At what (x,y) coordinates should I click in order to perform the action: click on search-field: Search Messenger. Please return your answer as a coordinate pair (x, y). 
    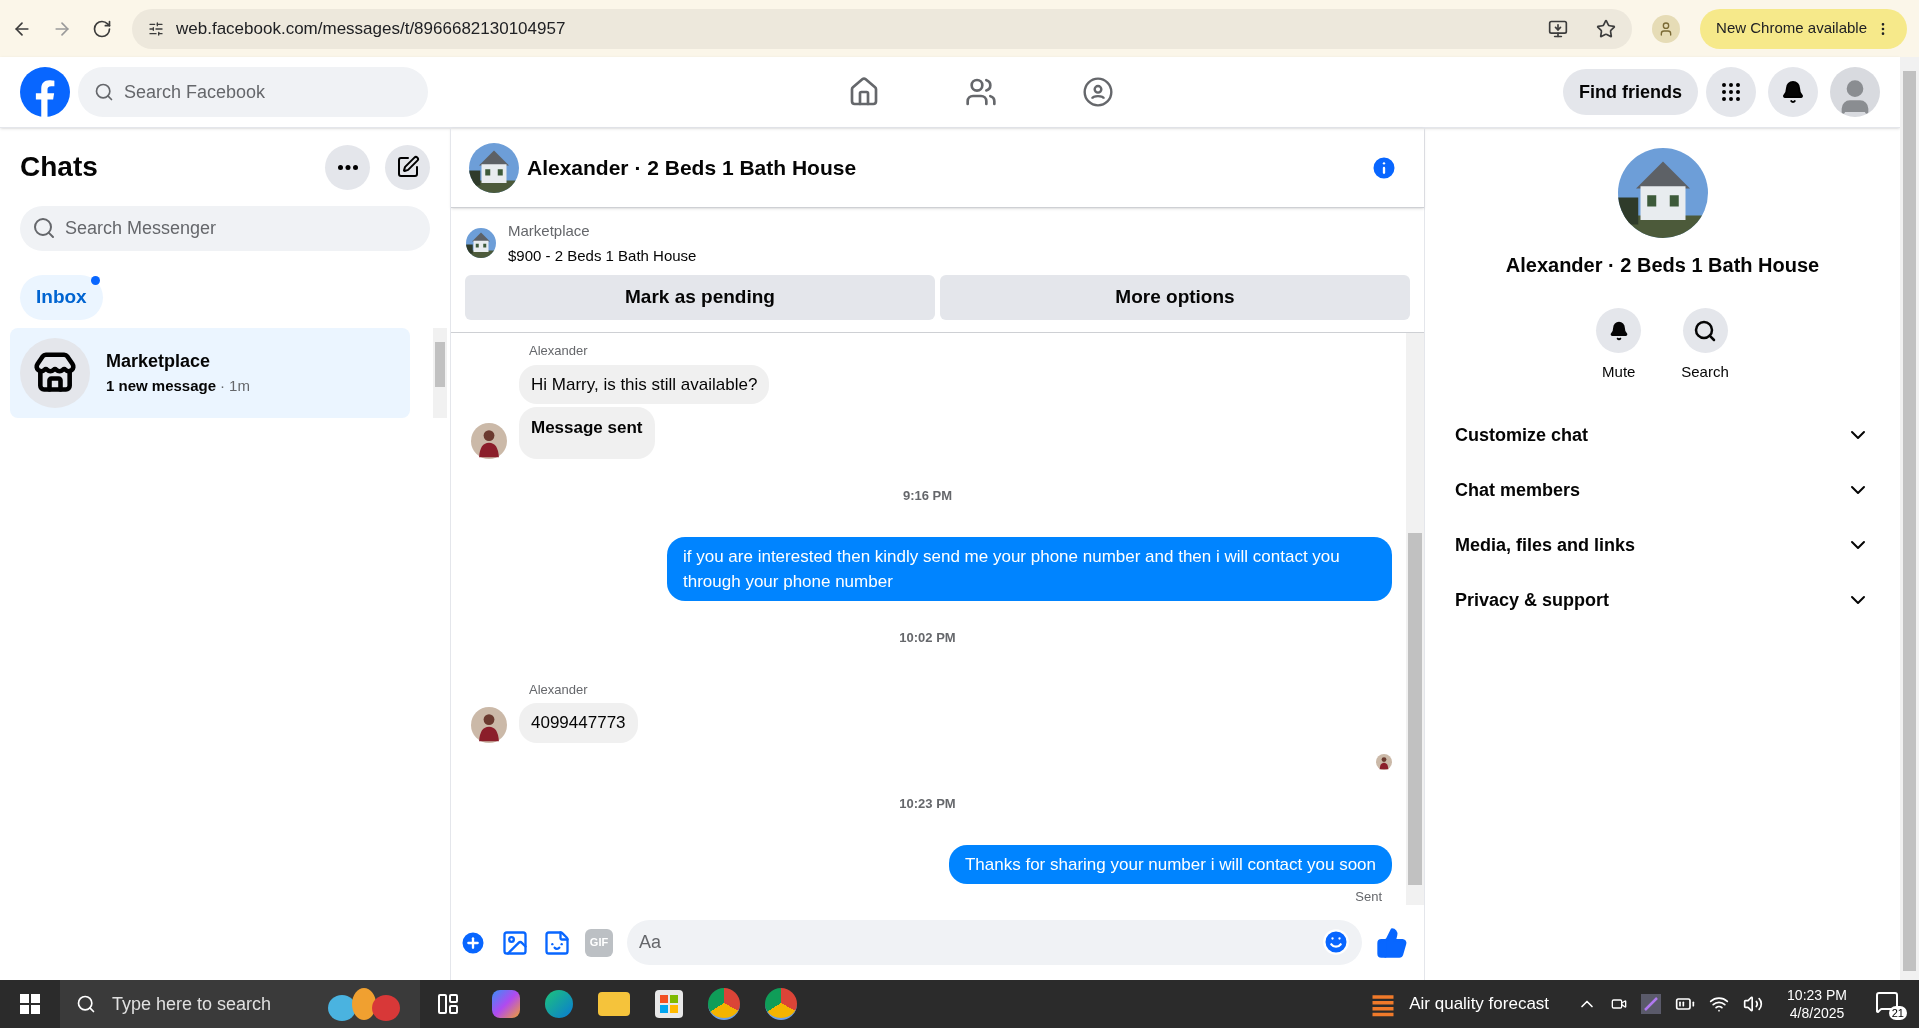
    Looking at the image, I should click on (225, 228).